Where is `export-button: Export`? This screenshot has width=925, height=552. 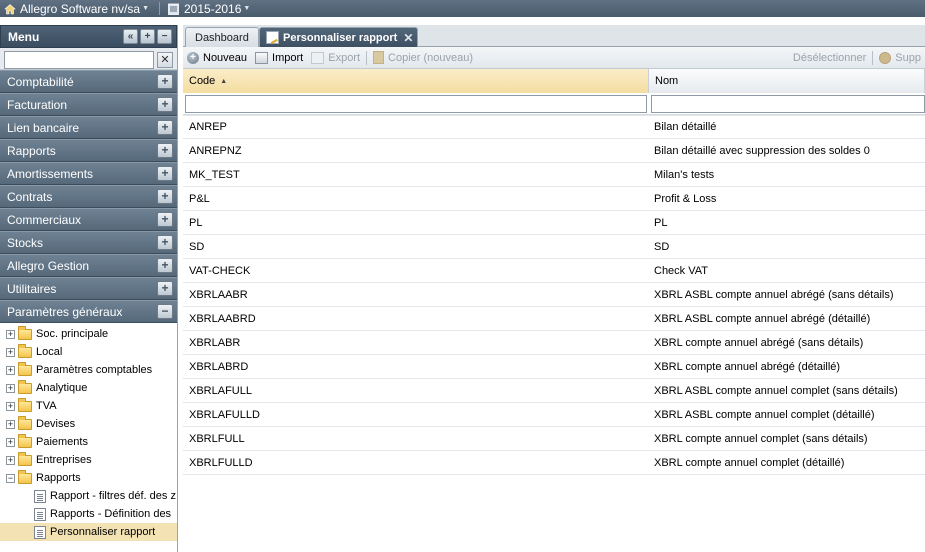 export-button: Export is located at coordinates (335, 58).